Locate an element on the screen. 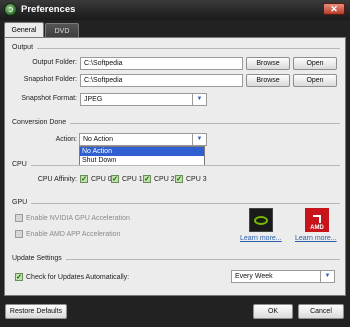  app-icon is located at coordinates (10, 9).